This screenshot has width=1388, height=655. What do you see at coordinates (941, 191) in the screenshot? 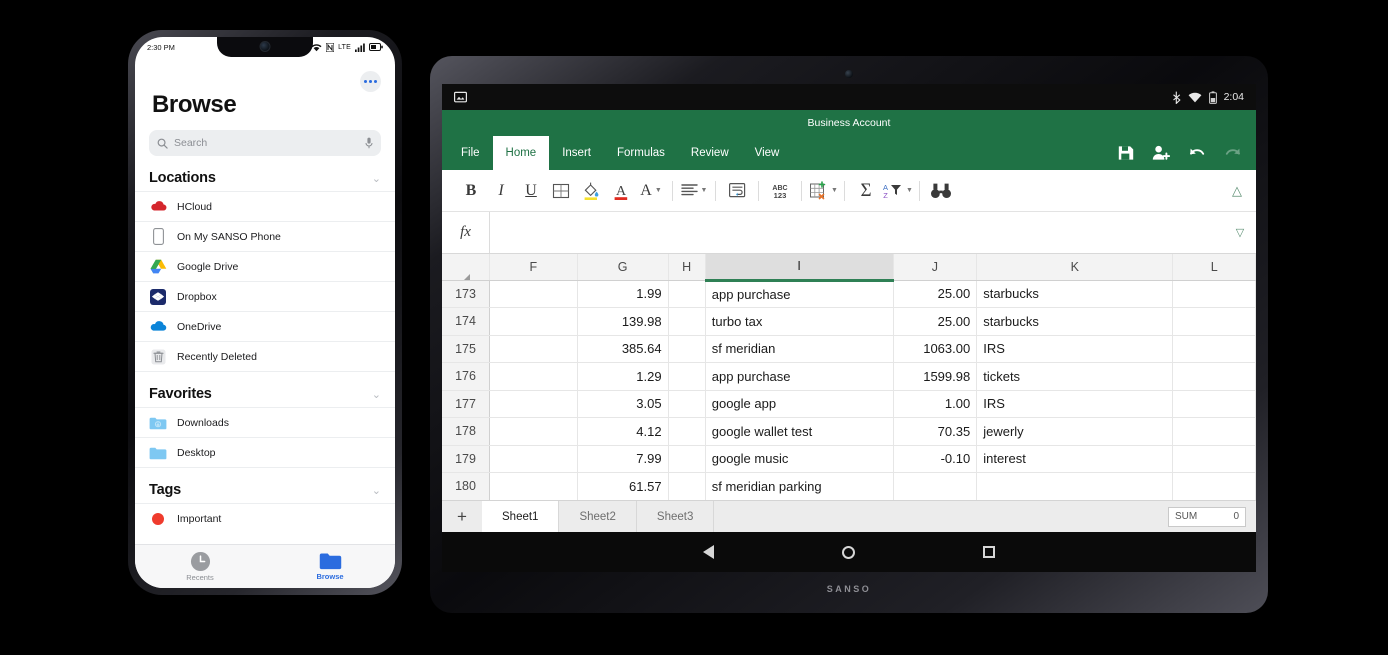
I see `find-icon` at bounding box center [941, 191].